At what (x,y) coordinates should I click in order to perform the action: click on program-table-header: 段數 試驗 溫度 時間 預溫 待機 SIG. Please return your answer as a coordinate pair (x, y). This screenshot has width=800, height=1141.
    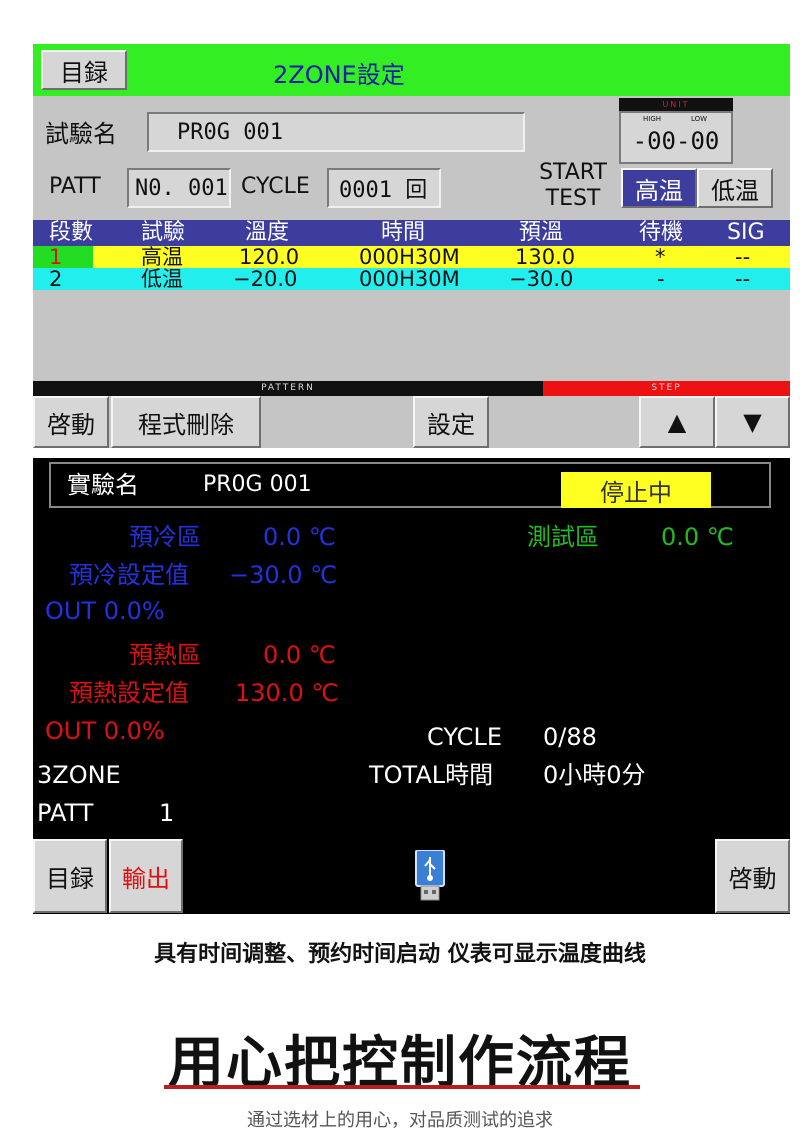
    Looking at the image, I should click on (411, 233).